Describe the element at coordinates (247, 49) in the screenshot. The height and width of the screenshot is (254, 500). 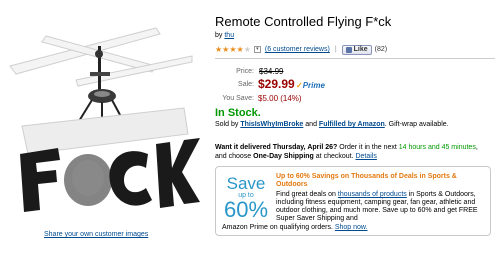
I see `empty-star-icon: ★` at that location.